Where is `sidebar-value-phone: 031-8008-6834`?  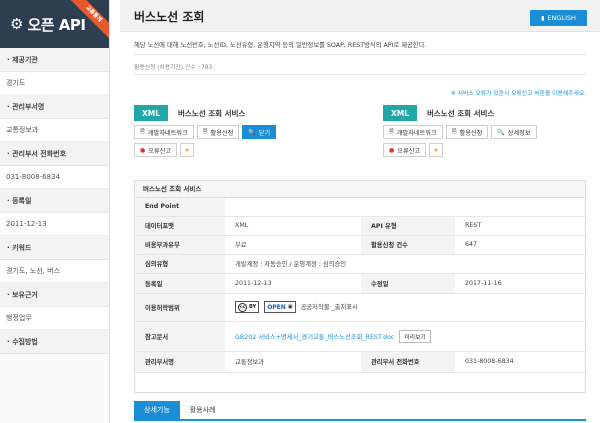 sidebar-value-phone: 031-8008-6834 is located at coordinates (54, 177).